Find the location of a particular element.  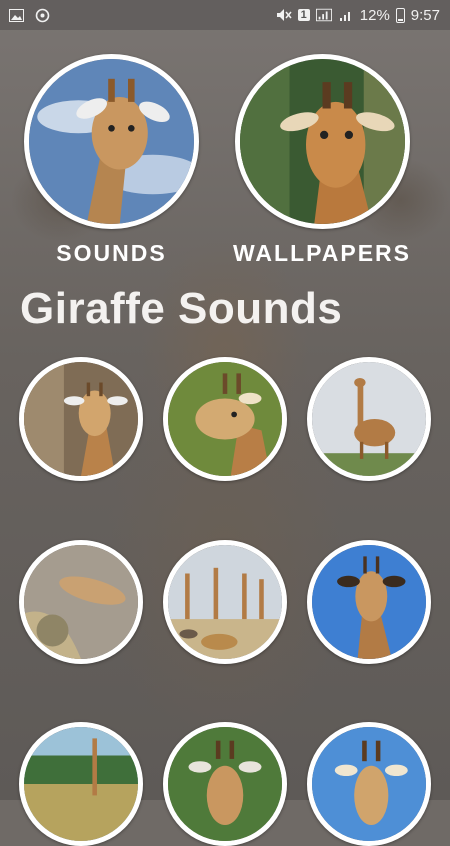

page-title: Giraffe Sounds is located at coordinates (181, 308).